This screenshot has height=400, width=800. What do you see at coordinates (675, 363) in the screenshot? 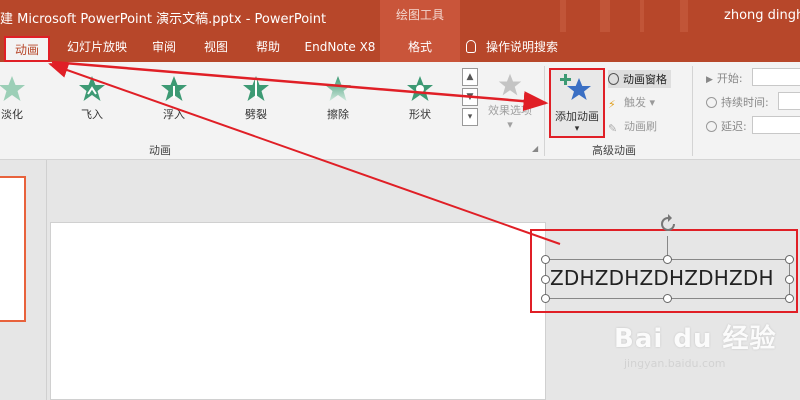
I see `watermark-url: jingyan.baidu.com` at bounding box center [675, 363].